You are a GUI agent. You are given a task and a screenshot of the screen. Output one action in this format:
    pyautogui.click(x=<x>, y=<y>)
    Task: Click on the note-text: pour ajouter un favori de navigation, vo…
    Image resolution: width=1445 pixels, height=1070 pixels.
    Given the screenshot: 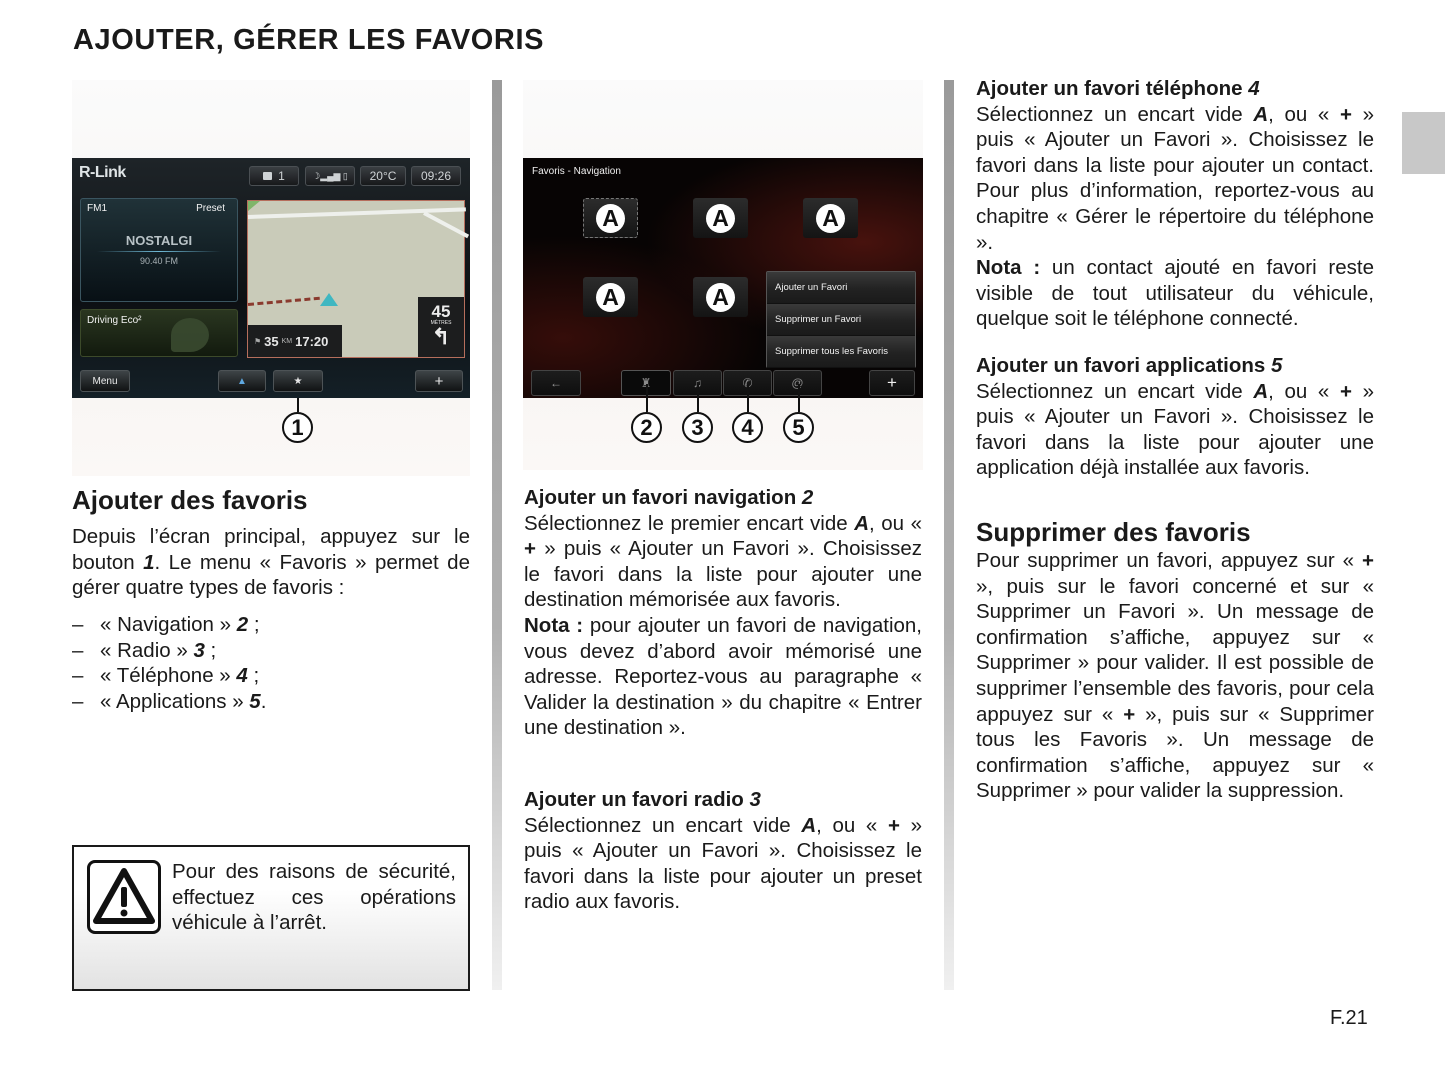 What is the action you would take?
    pyautogui.click(x=723, y=676)
    